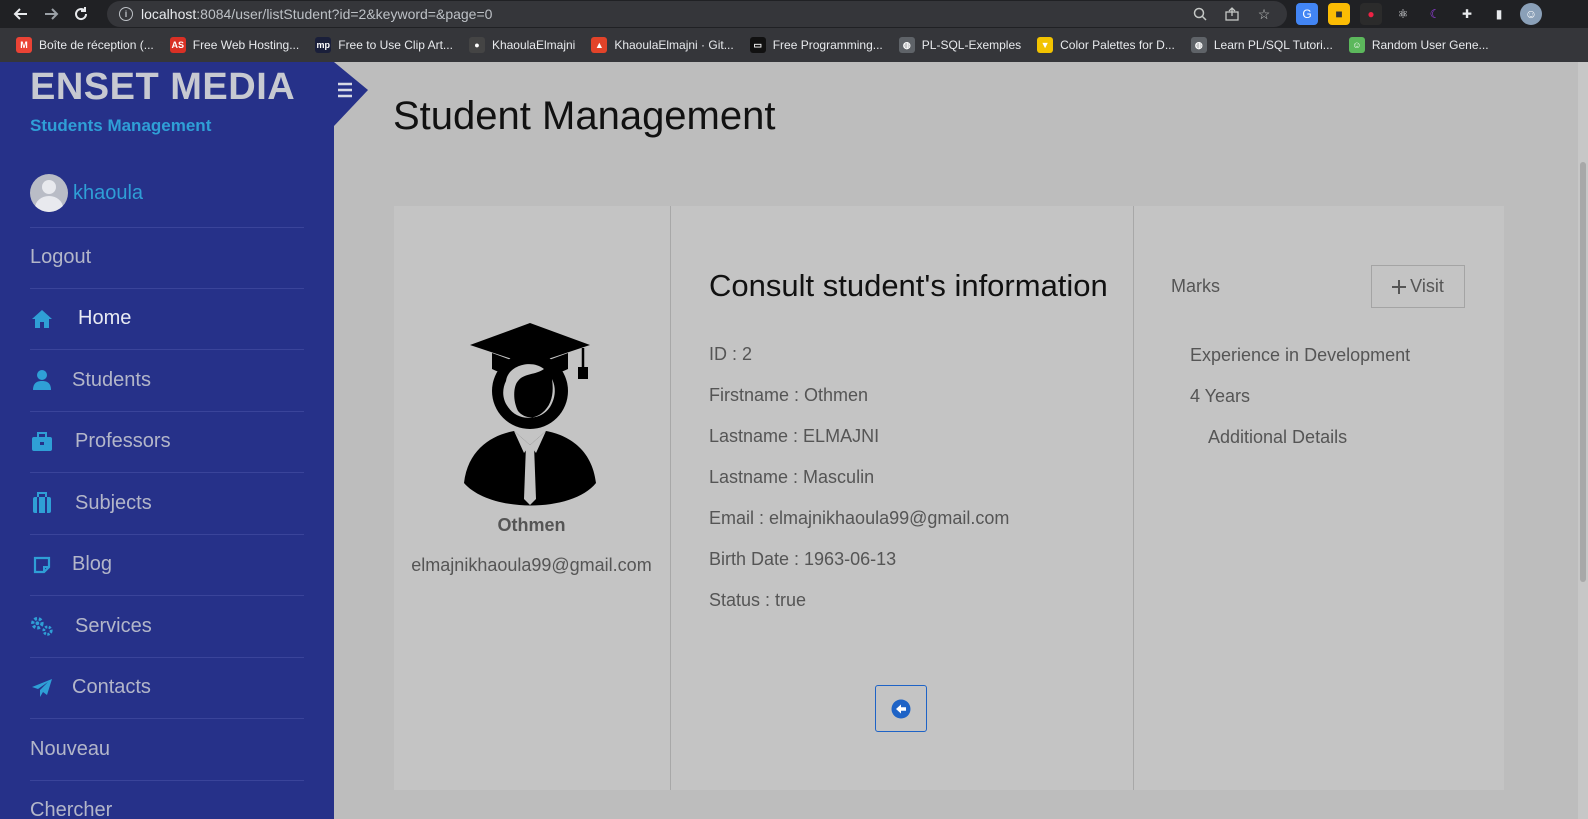 The width and height of the screenshot is (1588, 819). Describe the element at coordinates (1307, 14) in the screenshot. I see `translate-extension-icon: G` at that location.